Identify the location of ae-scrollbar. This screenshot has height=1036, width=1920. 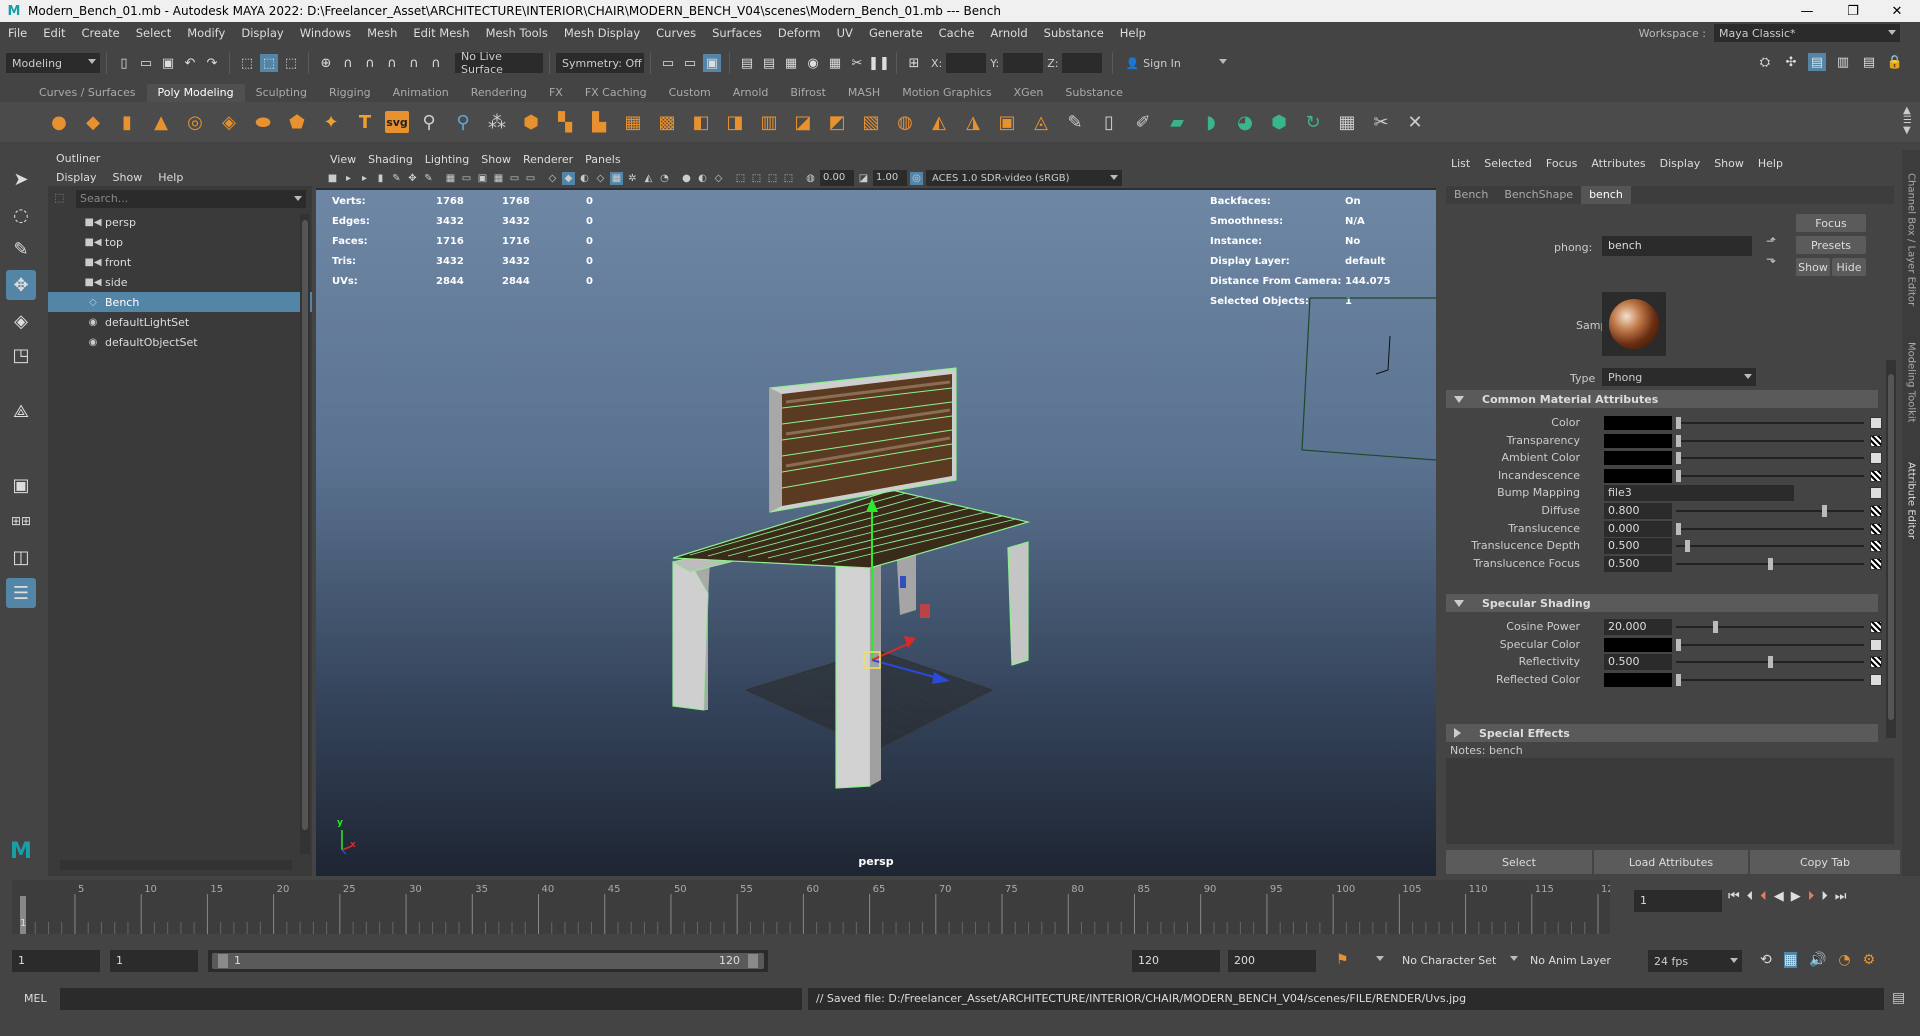
(1891, 549).